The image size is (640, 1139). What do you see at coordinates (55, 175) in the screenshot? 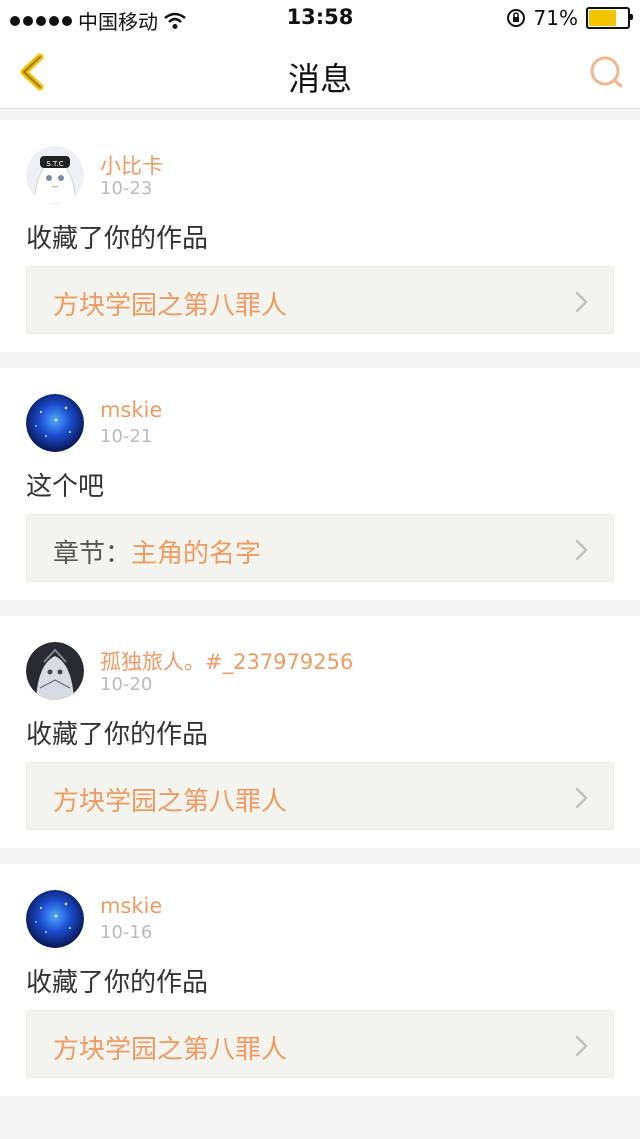
I see `anime-girl-avatar: S.T.C` at bounding box center [55, 175].